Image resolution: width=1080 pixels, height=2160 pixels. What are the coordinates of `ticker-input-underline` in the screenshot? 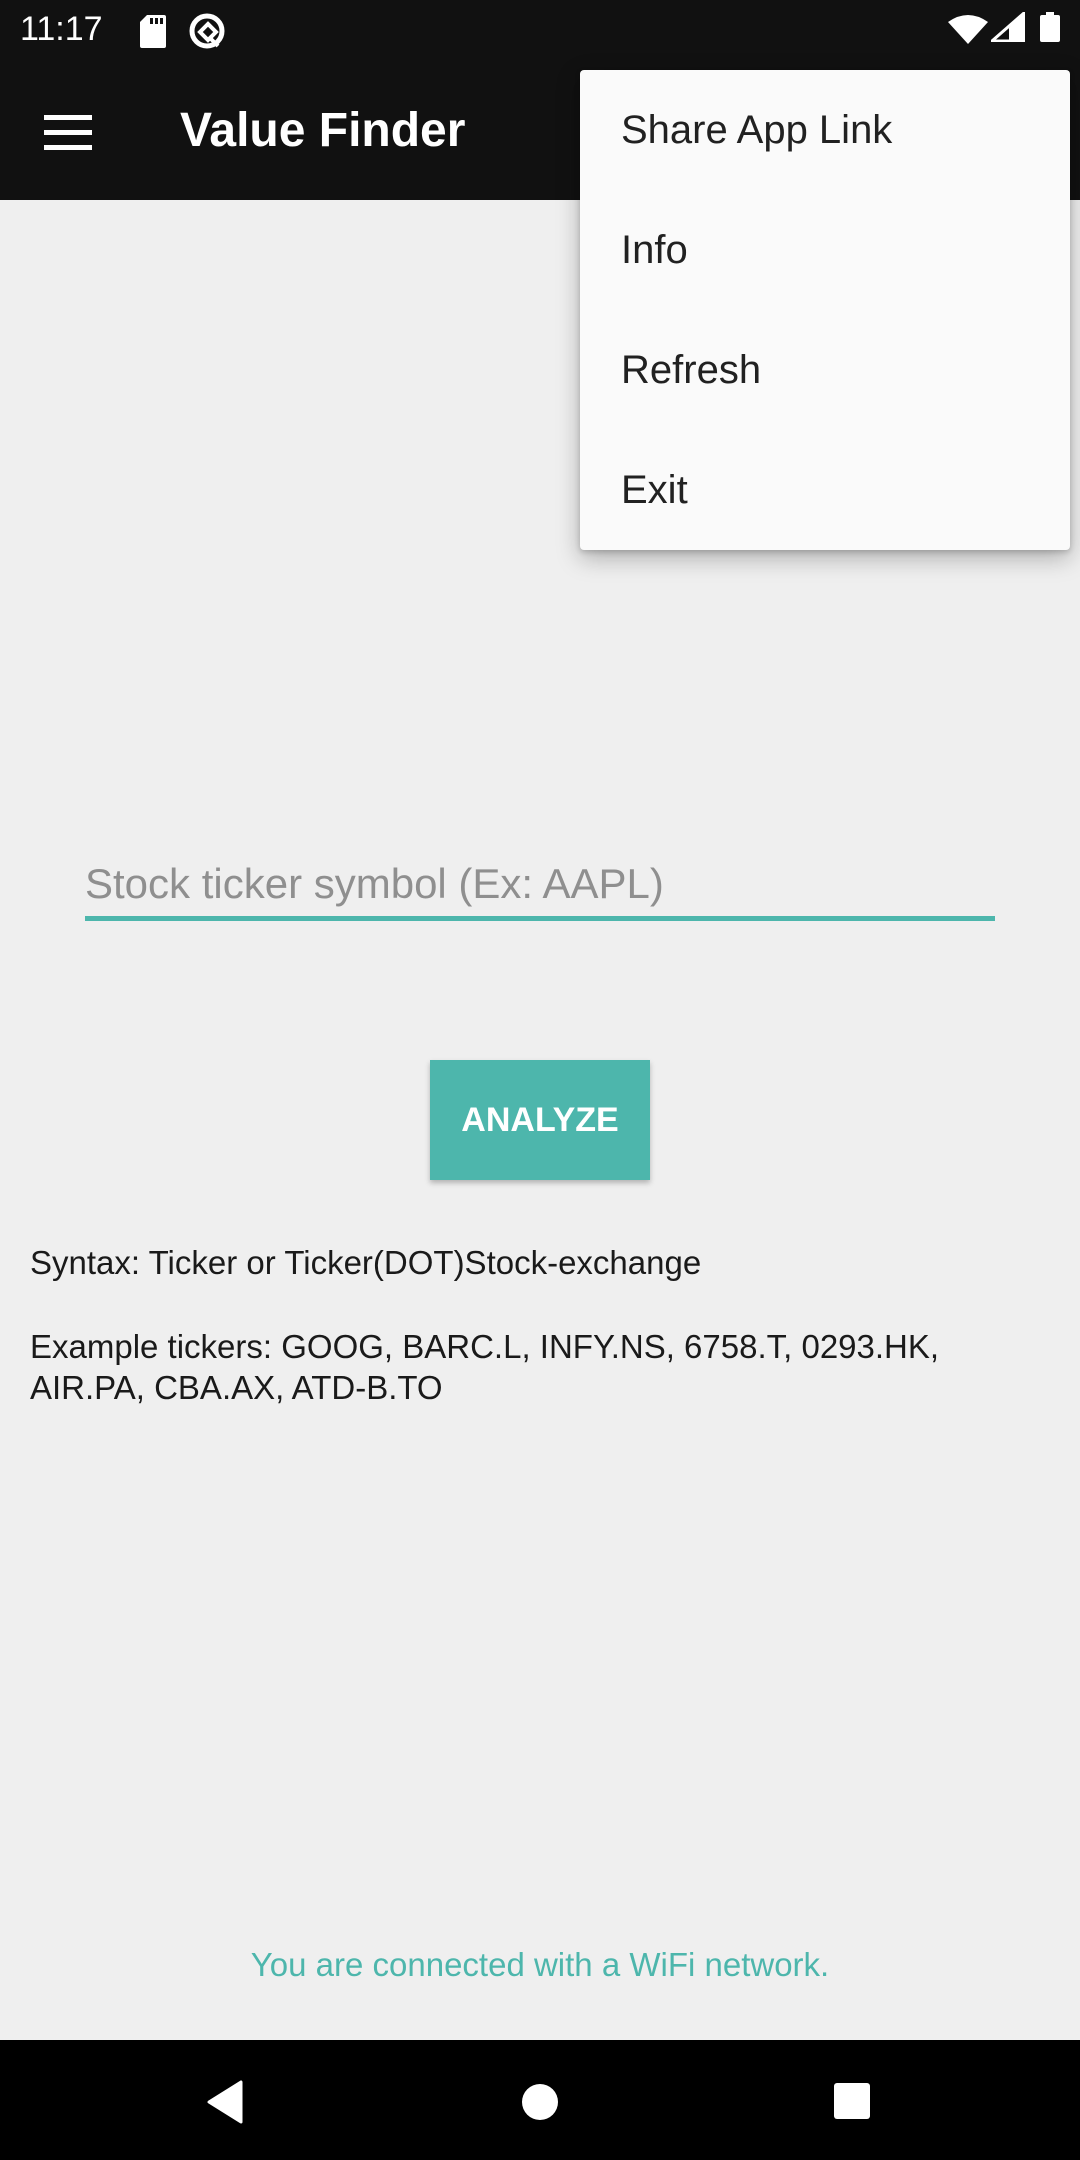 It's located at (540, 918).